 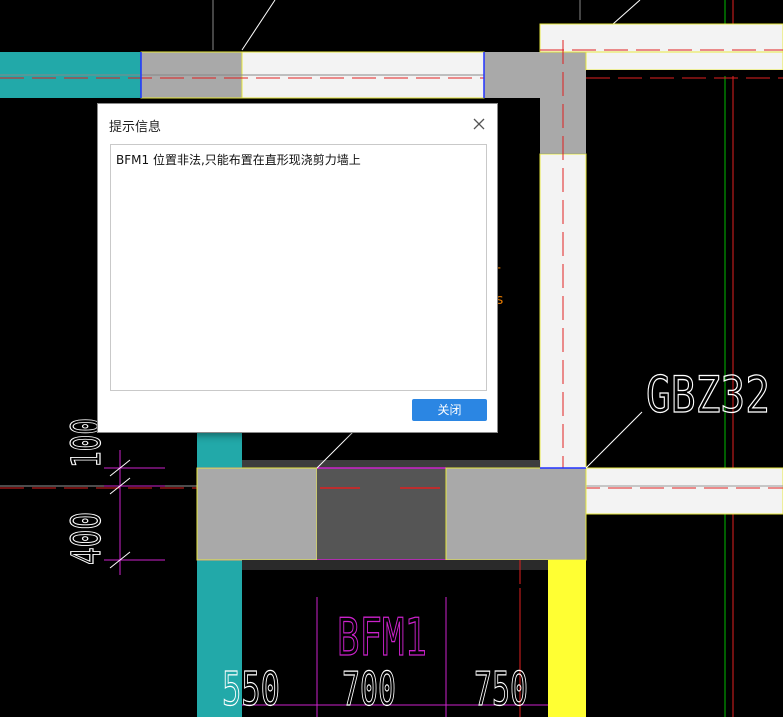 I want to click on door-opening, so click(x=381, y=514).